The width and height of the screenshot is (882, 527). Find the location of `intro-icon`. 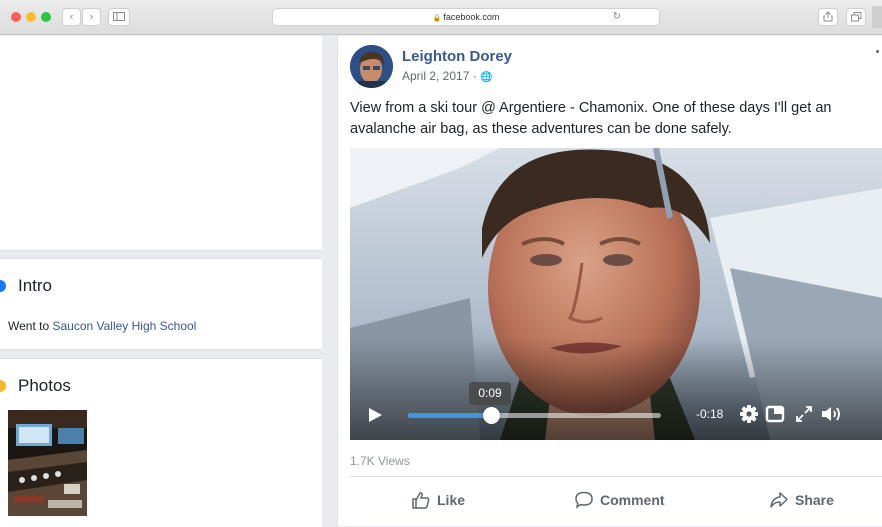

intro-icon is located at coordinates (3, 286).